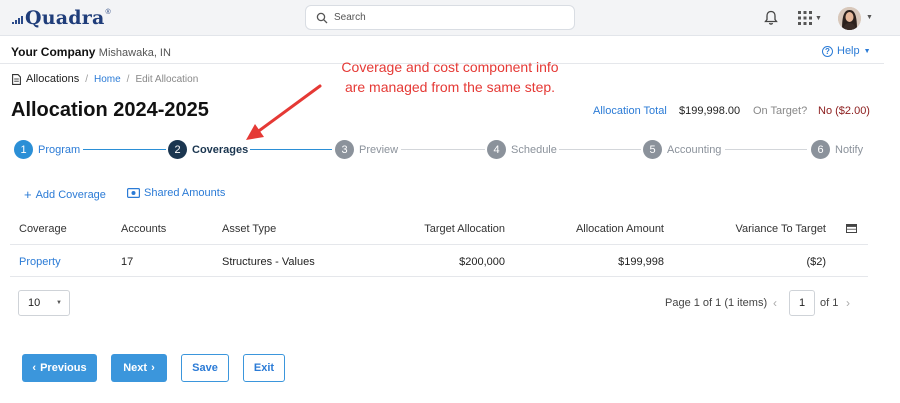 The width and height of the screenshot is (900, 403). Describe the element at coordinates (450, 67) in the screenshot. I see `annotation-line-1: Coverage and cost component info` at that location.